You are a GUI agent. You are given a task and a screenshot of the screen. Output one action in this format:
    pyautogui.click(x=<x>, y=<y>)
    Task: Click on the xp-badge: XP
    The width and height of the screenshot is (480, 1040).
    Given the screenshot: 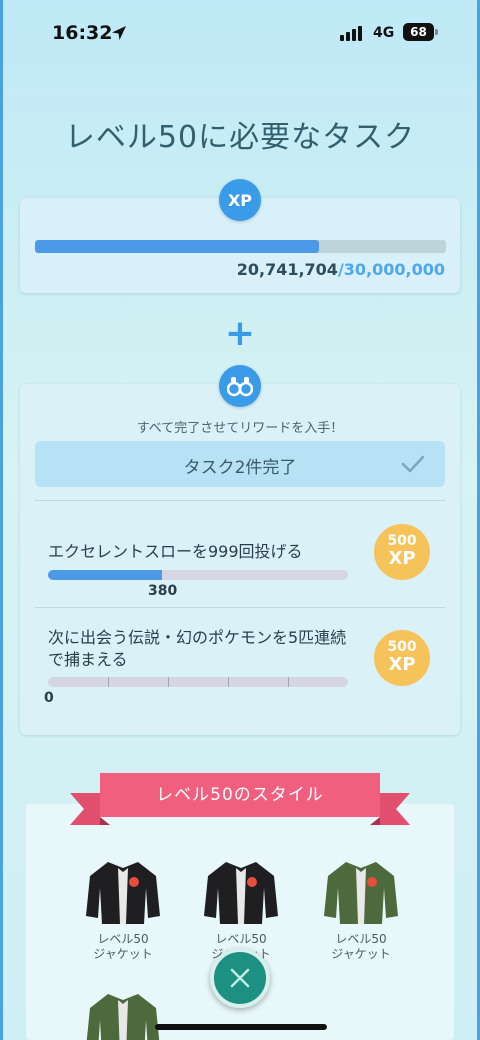 What is the action you would take?
    pyautogui.click(x=240, y=200)
    